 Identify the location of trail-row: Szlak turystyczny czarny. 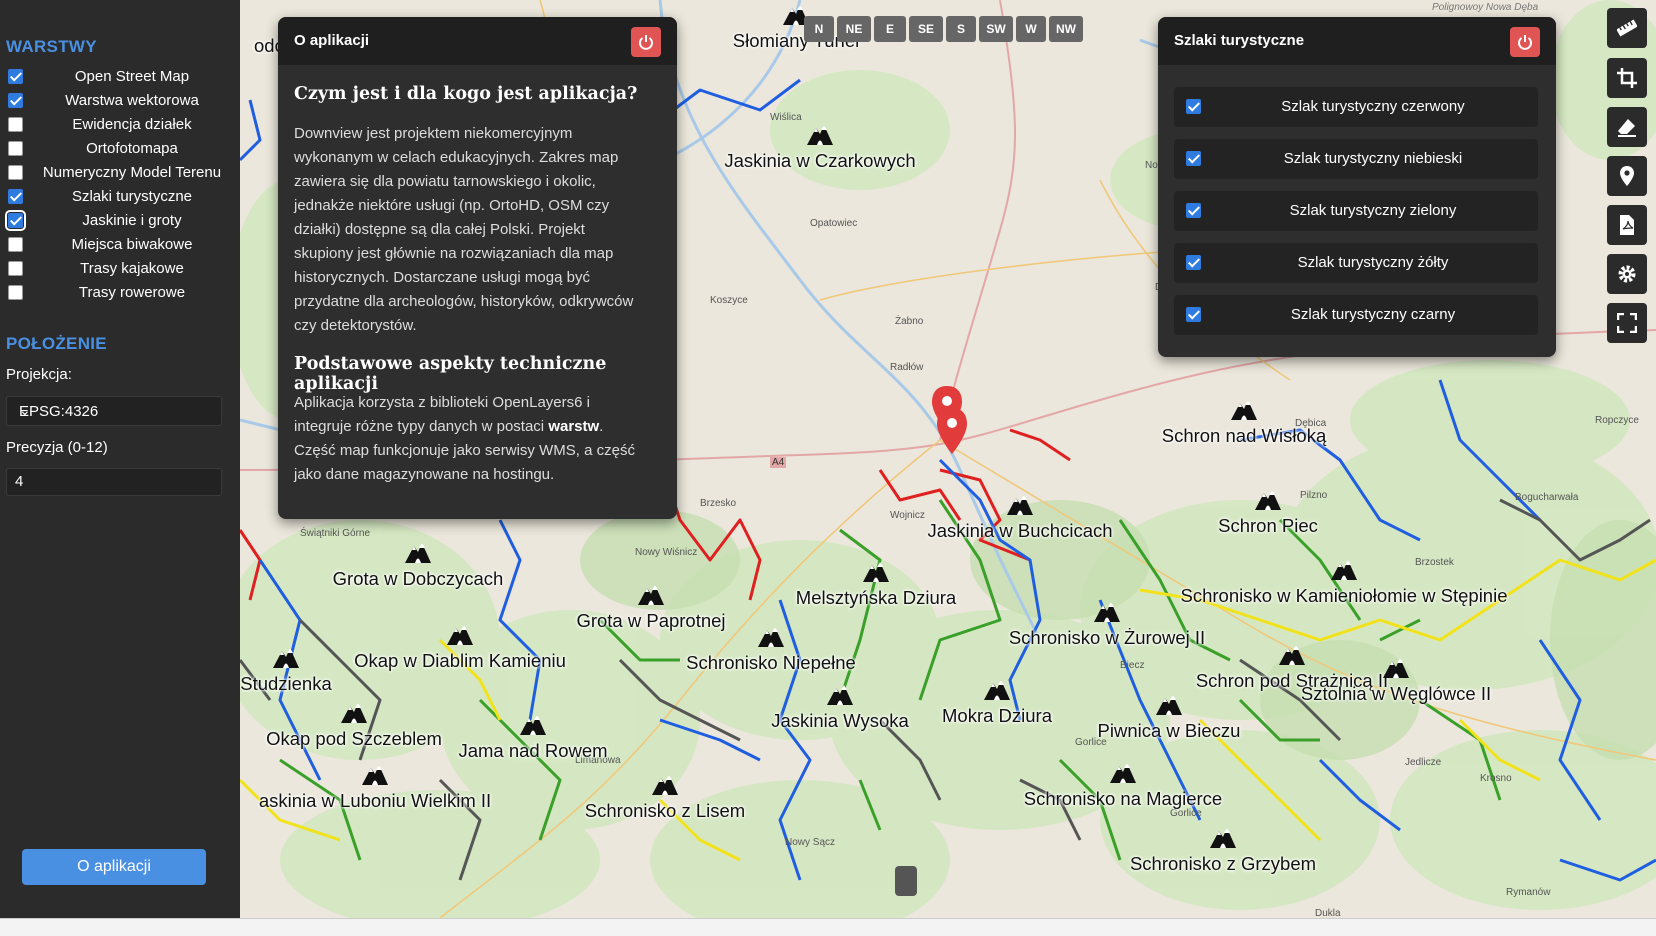
(1356, 315).